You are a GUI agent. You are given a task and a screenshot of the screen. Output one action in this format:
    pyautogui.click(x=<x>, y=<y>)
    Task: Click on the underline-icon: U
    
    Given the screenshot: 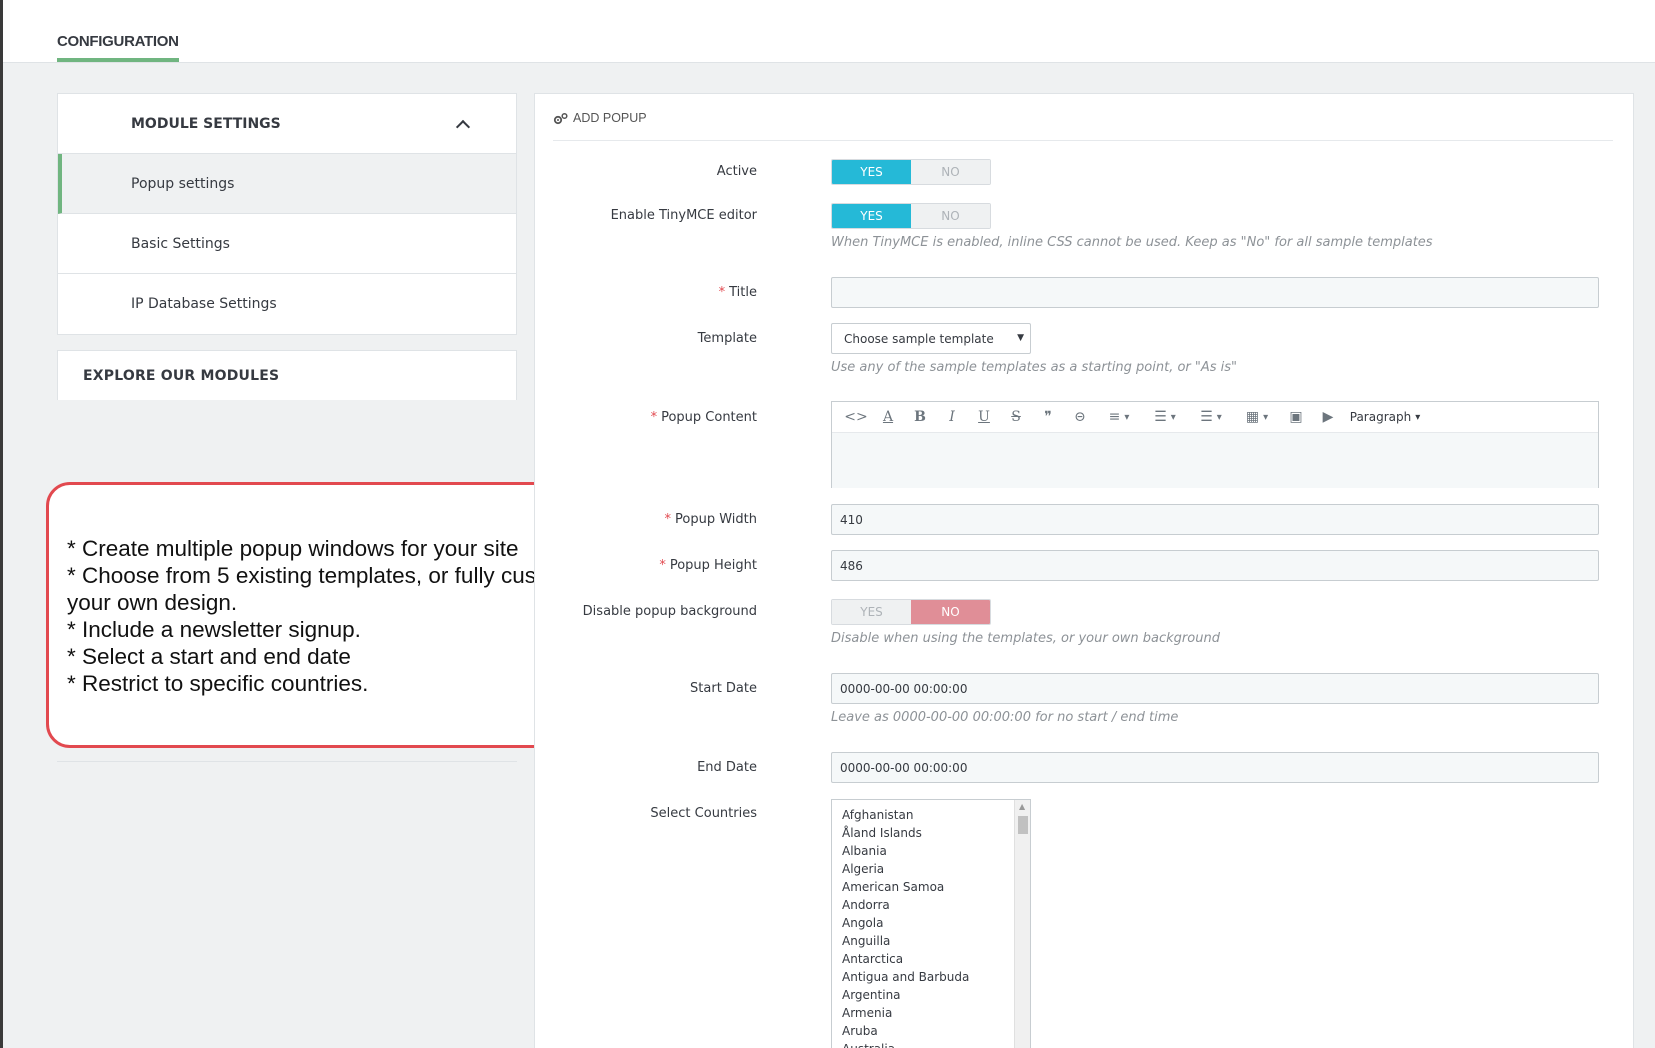 What is the action you would take?
    pyautogui.click(x=984, y=417)
    